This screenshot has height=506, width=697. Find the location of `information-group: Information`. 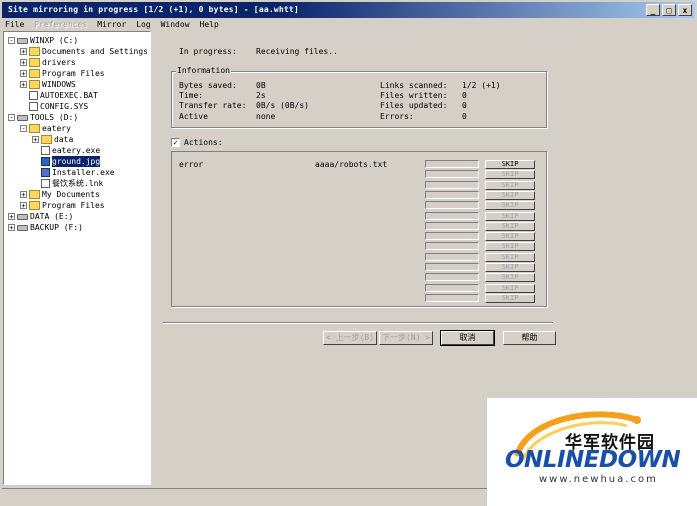

information-group: Information is located at coordinates (359, 97).